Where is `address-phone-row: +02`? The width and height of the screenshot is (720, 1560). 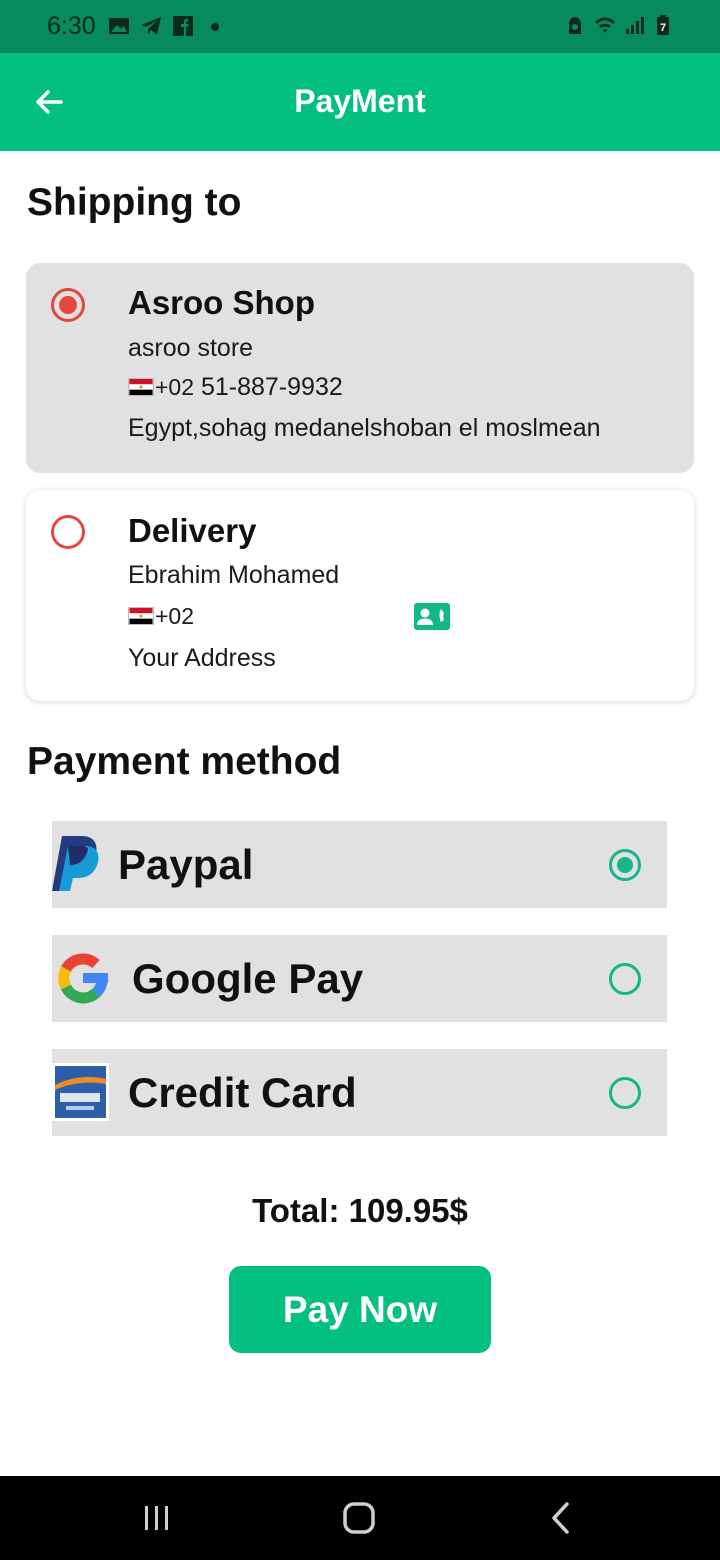
address-phone-row: +02 is located at coordinates (161, 616).